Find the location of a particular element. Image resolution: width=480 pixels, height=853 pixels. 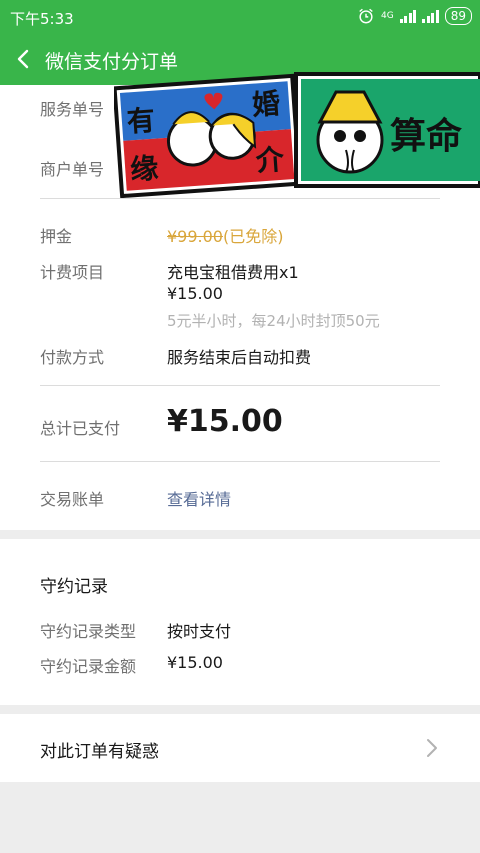

matchmaking-sticker: 有 缘 婚 介 is located at coordinates (208, 135).